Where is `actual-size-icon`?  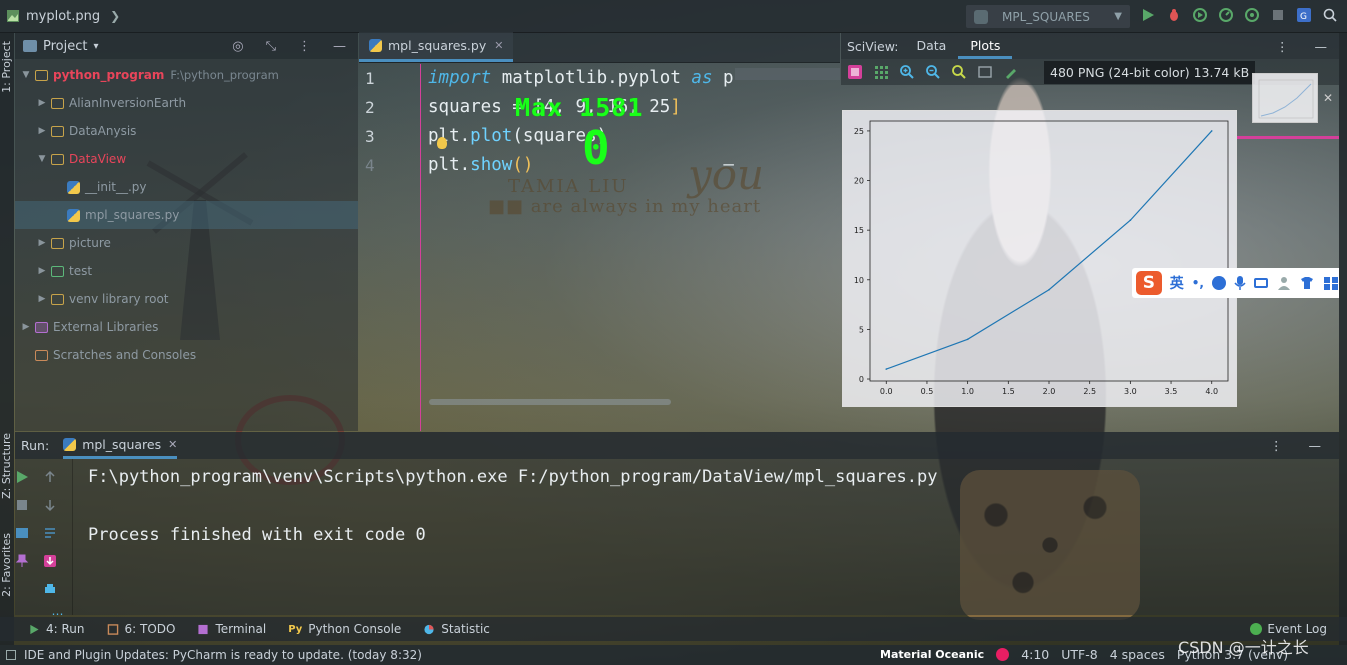
actual-size-icon is located at coordinates (959, 72).